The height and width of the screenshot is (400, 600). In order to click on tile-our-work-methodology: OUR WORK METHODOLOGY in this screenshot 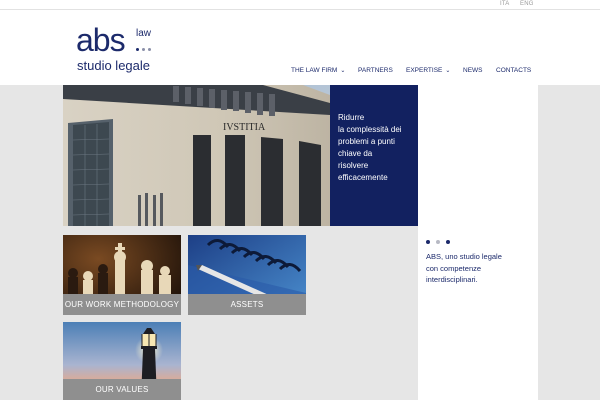, I will do `click(122, 275)`.